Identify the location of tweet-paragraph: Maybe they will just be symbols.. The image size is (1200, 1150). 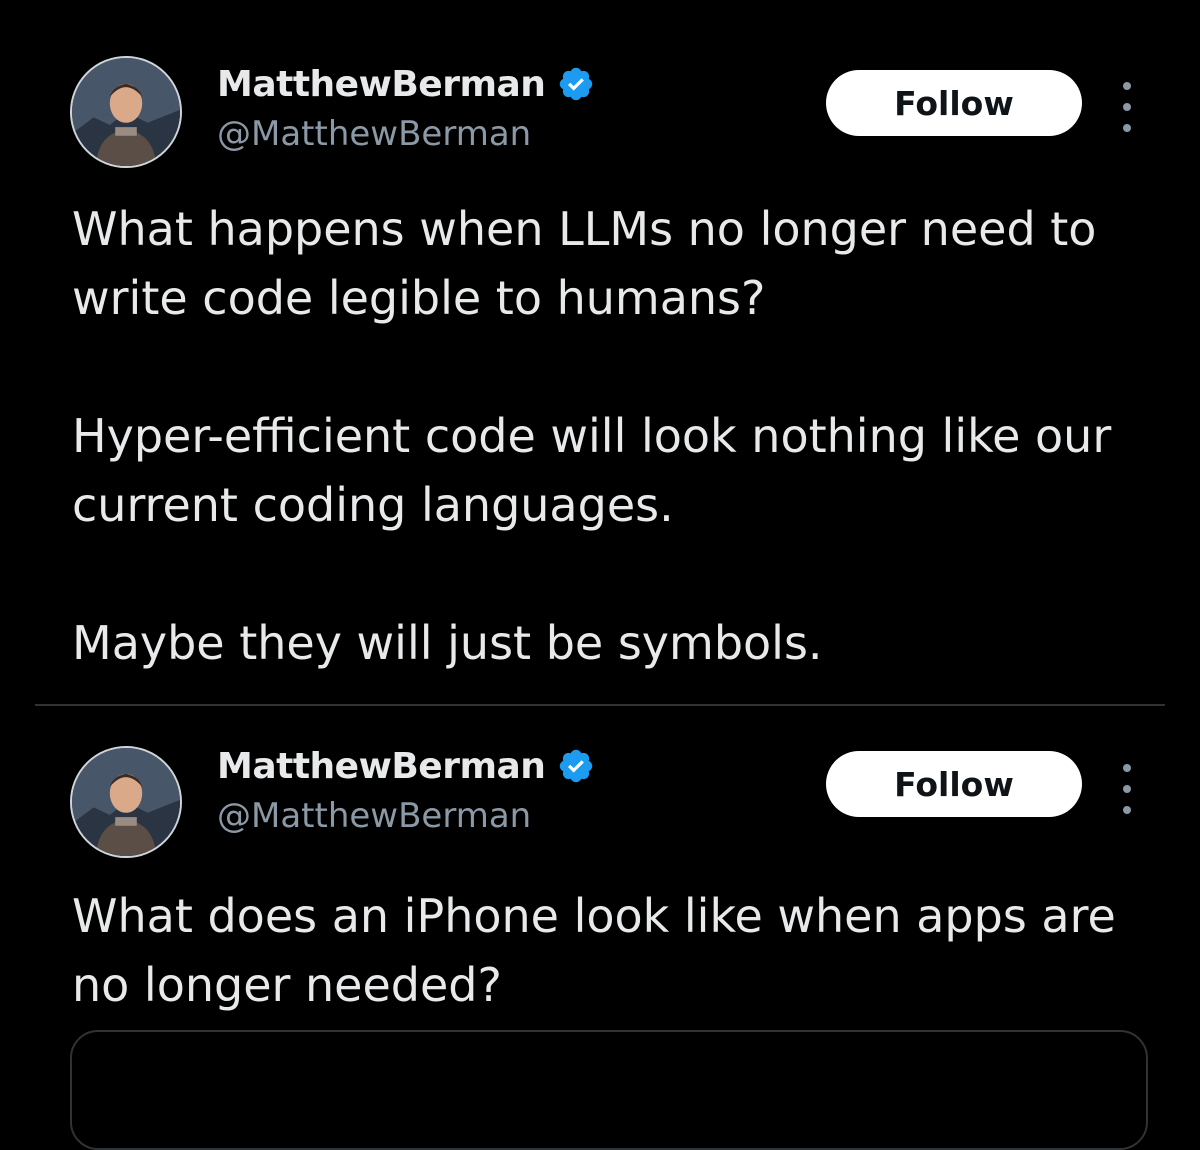
(447, 643).